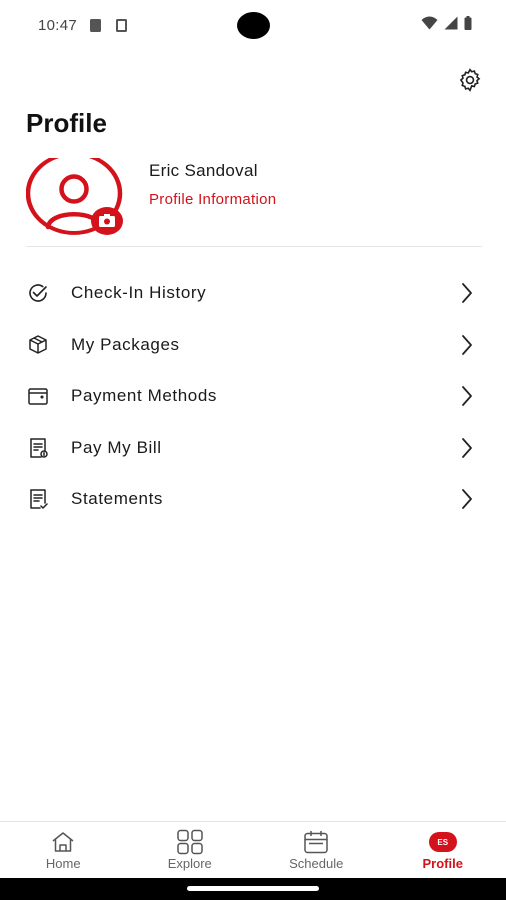 The width and height of the screenshot is (506, 900). I want to click on sim-icon, so click(95, 25).